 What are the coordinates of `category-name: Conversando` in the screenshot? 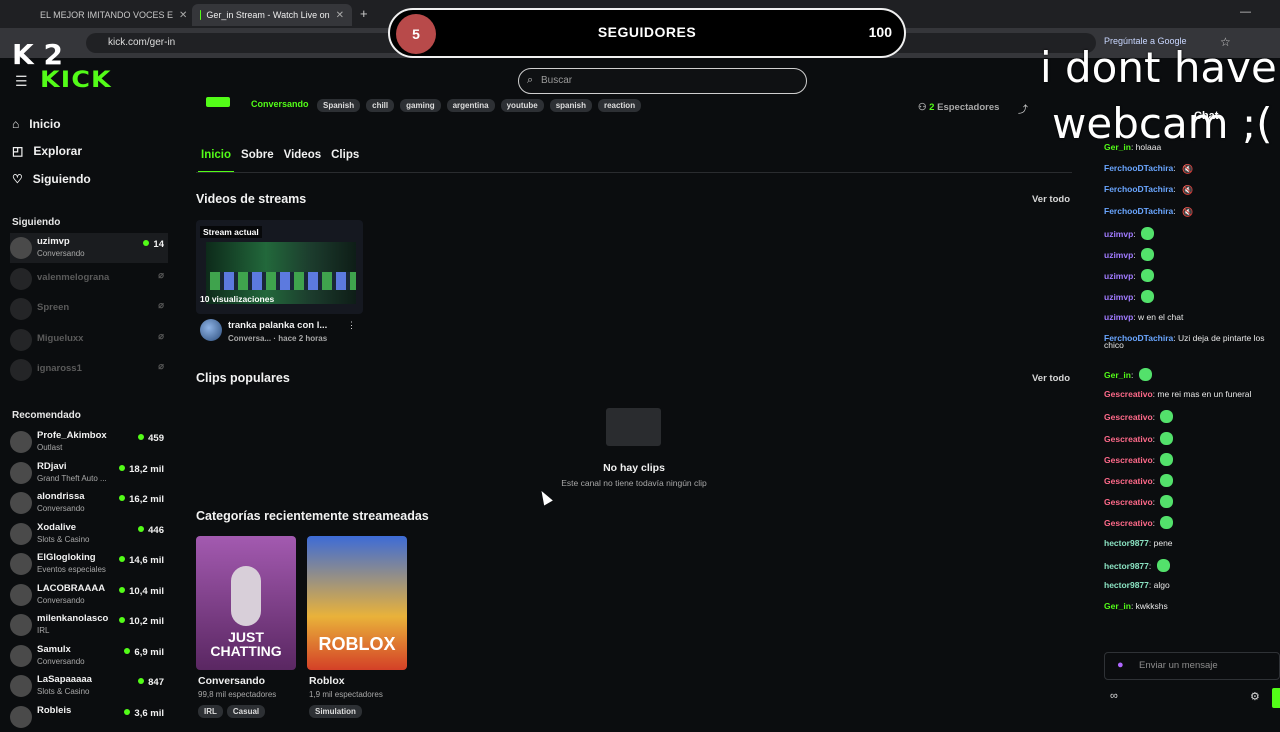 It's located at (231, 681).